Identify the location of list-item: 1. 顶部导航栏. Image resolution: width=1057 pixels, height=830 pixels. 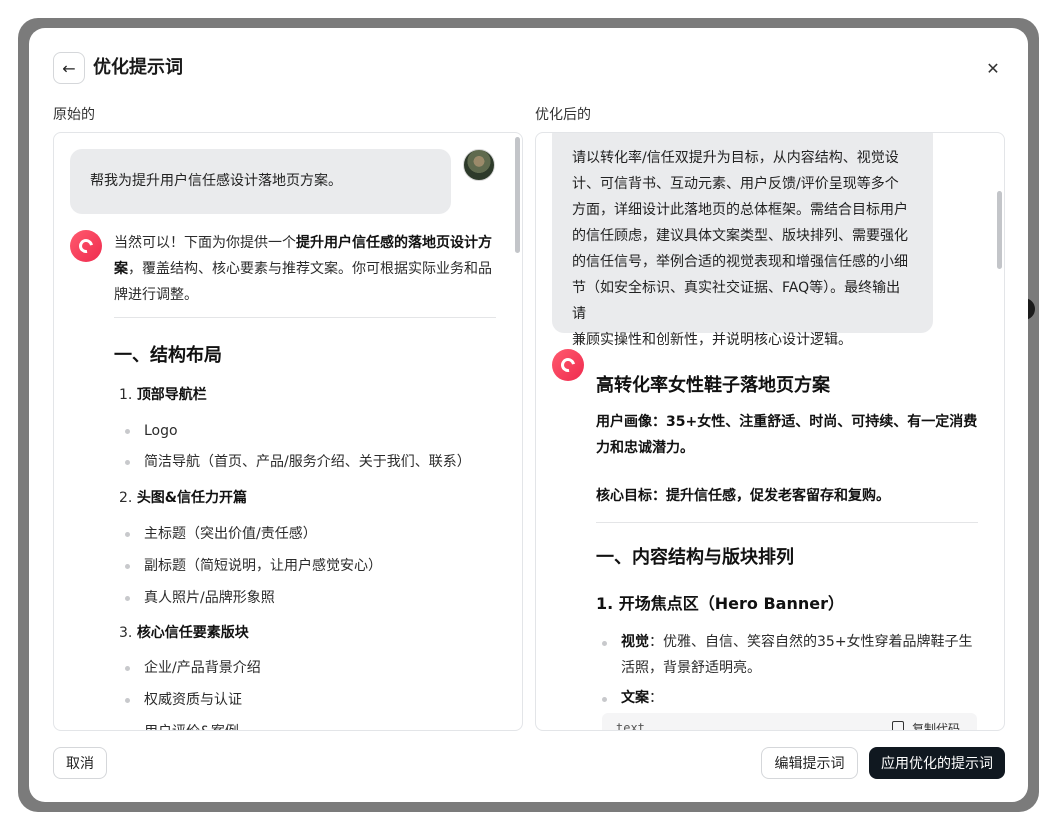
(163, 395).